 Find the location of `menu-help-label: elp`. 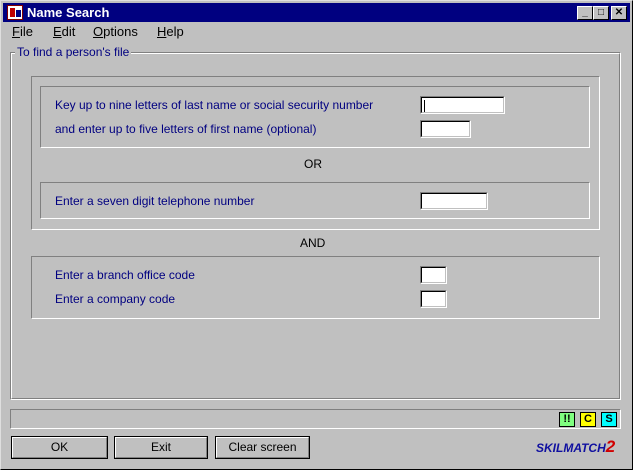

menu-help-label: elp is located at coordinates (175, 31).